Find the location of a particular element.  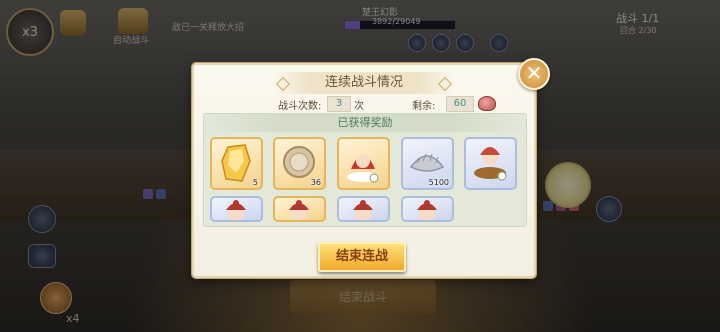

remaining-label: 剩余: is located at coordinates (424, 106).